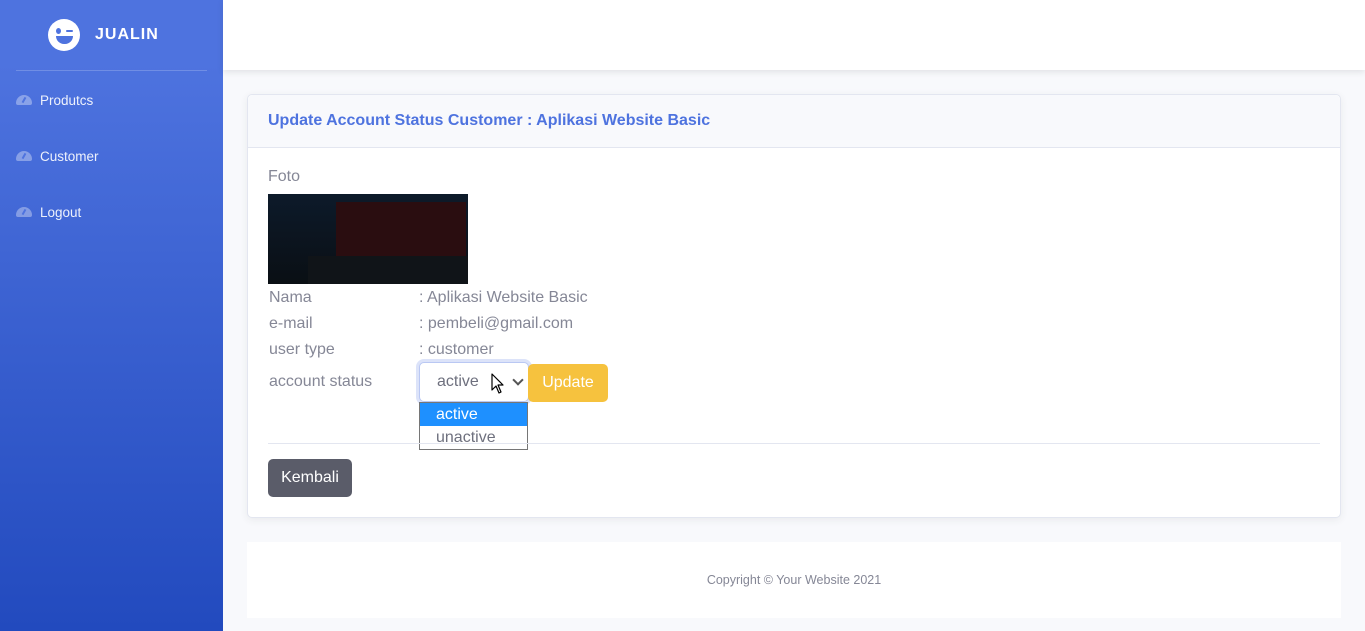  Describe the element at coordinates (127, 34) in the screenshot. I see `brand-name: JUALIN` at that location.